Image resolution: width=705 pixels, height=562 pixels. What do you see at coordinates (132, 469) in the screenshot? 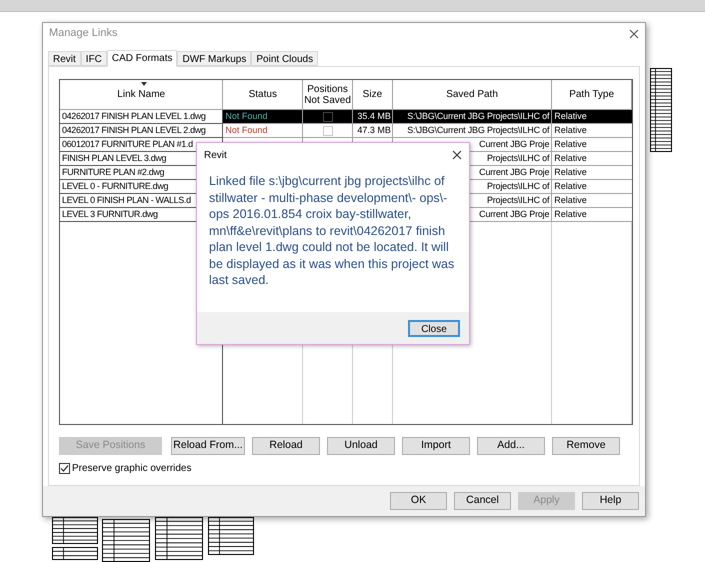
I see `checkbox-label: Preserve graphic overrides` at bounding box center [132, 469].